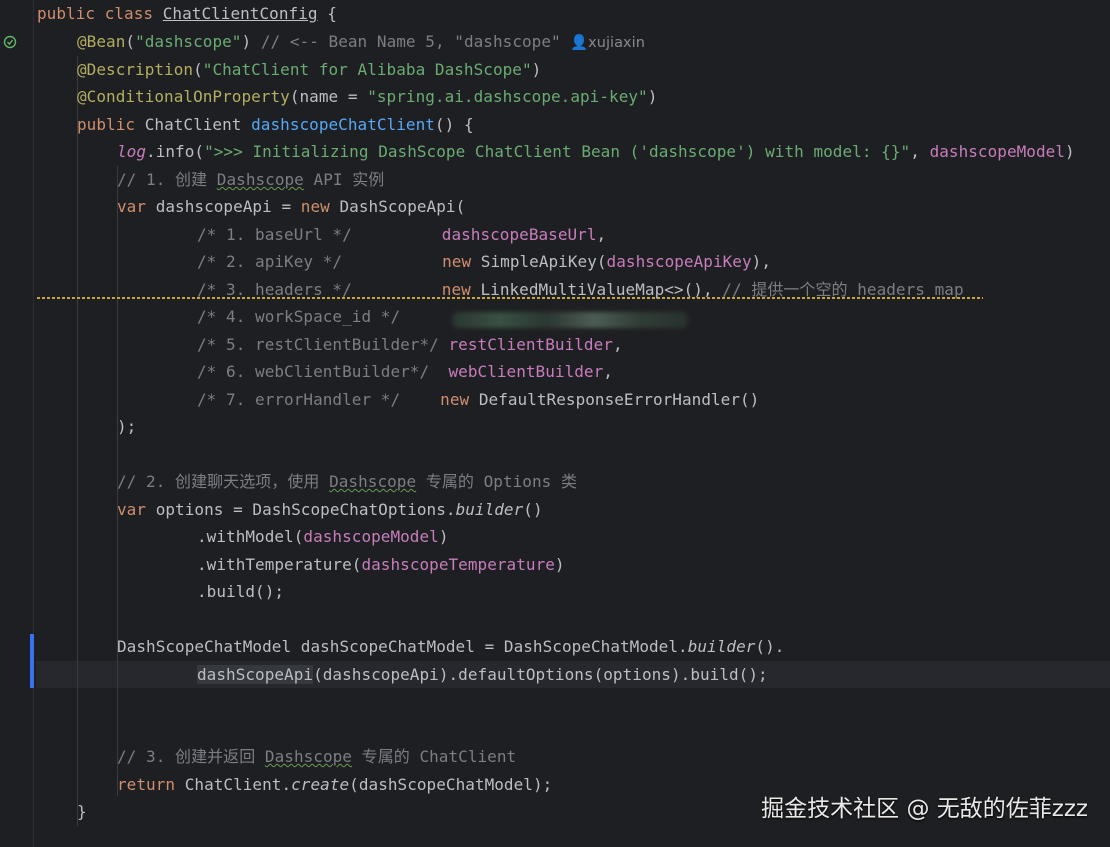  I want to click on code-line: // 3. 创建并返回 Dashscope 专属的 ChatClient, so click(317, 756).